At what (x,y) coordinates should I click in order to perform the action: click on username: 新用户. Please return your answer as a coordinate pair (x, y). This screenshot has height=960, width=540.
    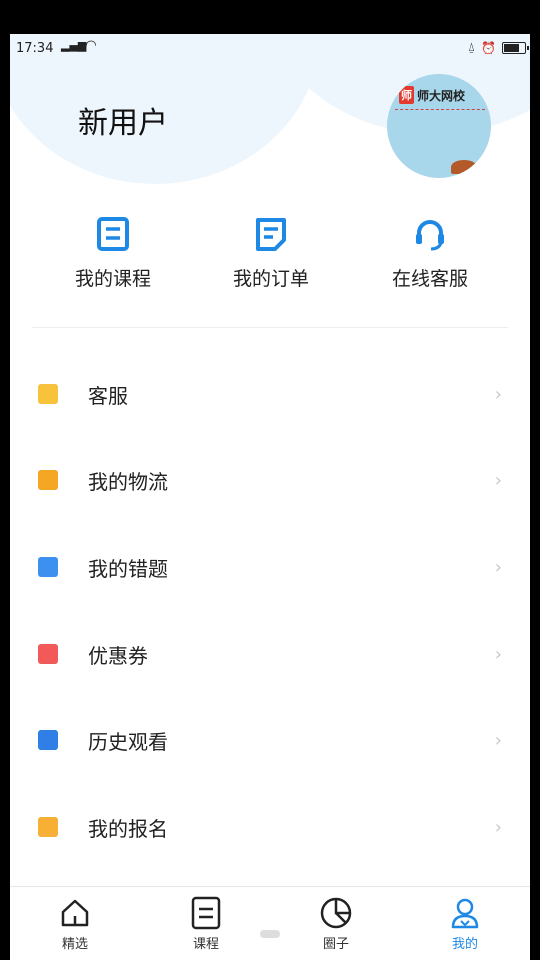
    Looking at the image, I should click on (123, 120).